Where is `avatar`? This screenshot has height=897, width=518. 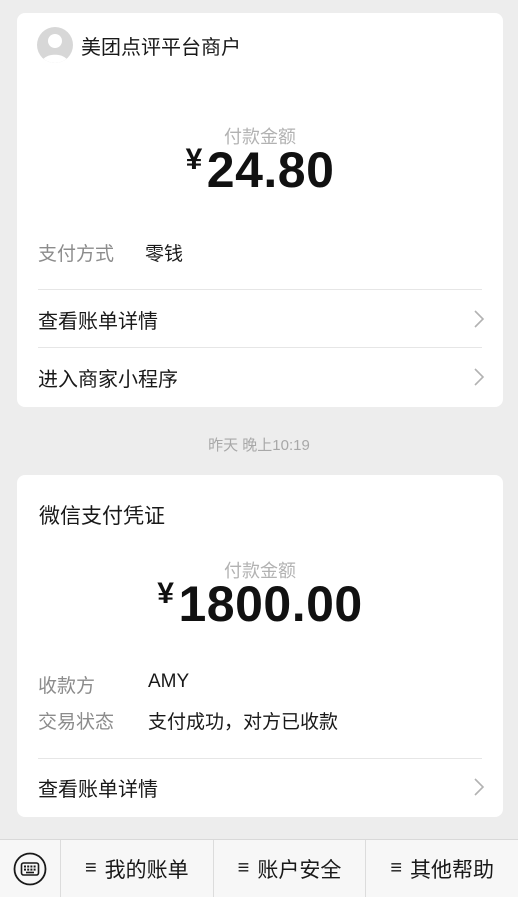
avatar is located at coordinates (55, 45).